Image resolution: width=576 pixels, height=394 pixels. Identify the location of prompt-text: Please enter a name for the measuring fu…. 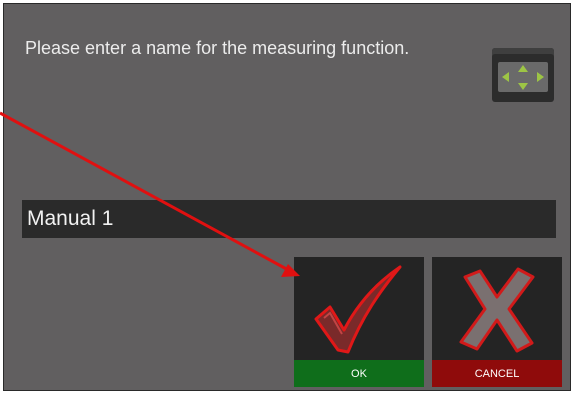
(217, 48).